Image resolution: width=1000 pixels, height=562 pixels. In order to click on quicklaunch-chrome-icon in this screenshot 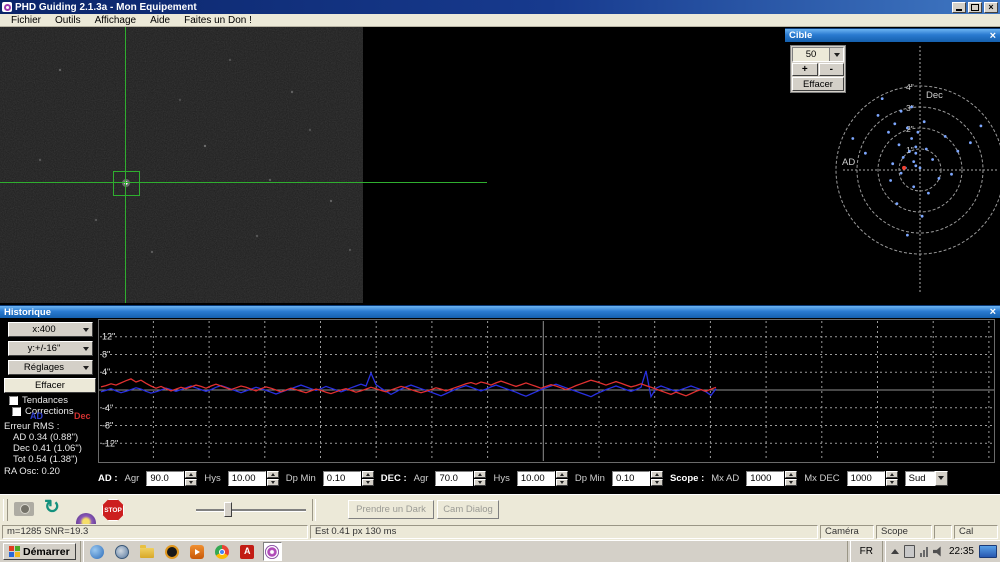, I will do `click(222, 551)`.